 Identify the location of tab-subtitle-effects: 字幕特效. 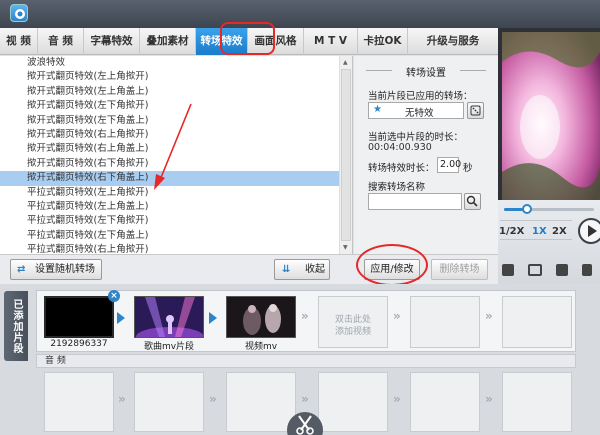
(112, 41).